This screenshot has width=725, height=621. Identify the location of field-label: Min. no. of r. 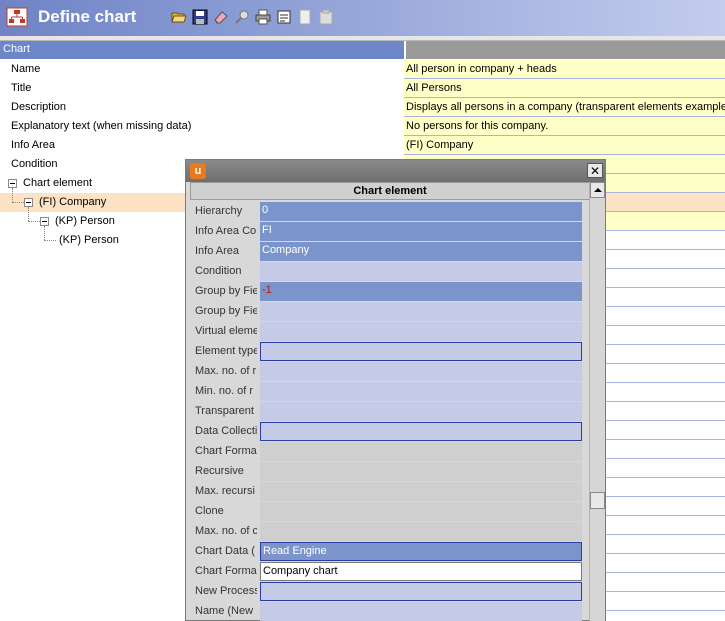
(224, 391).